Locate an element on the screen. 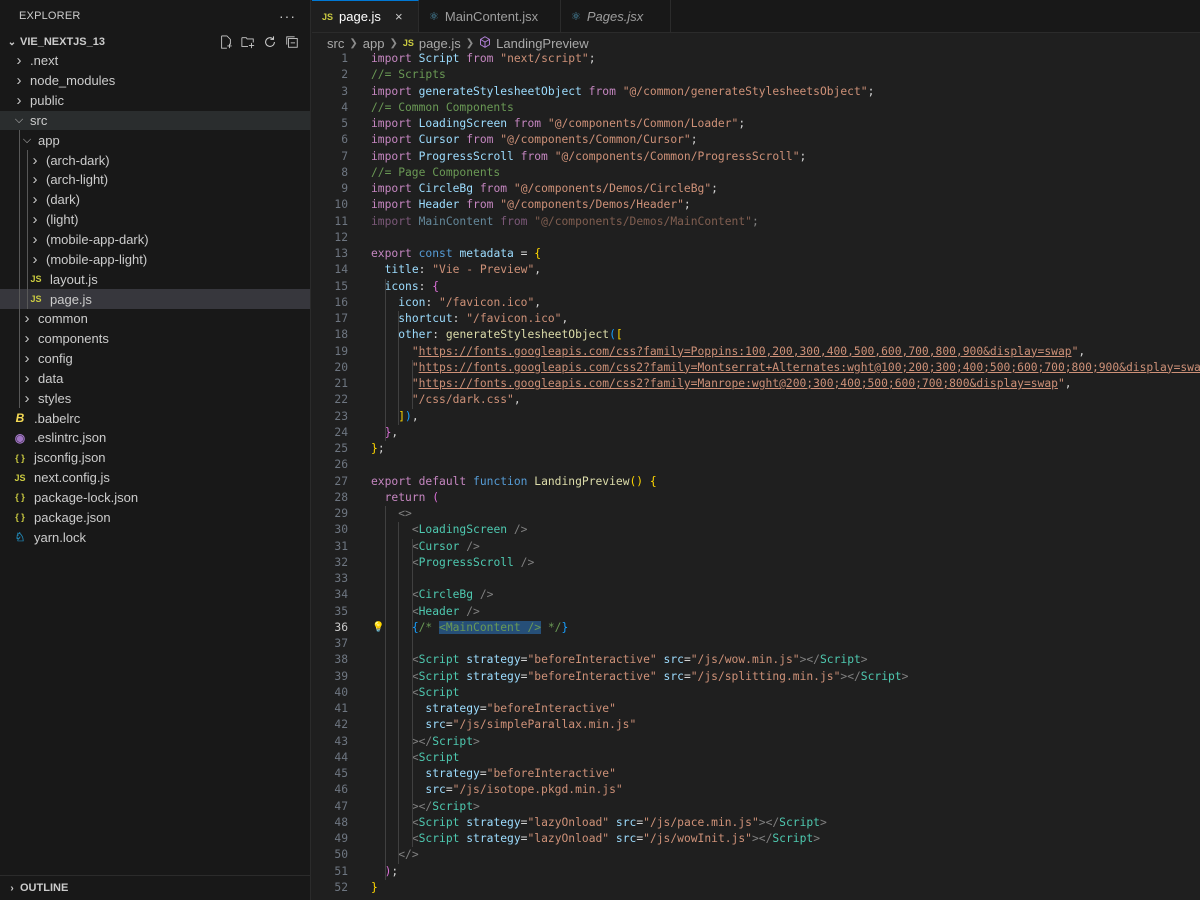 The height and width of the screenshot is (900, 1200). tree-file: JS layout.js is located at coordinates (155, 279).